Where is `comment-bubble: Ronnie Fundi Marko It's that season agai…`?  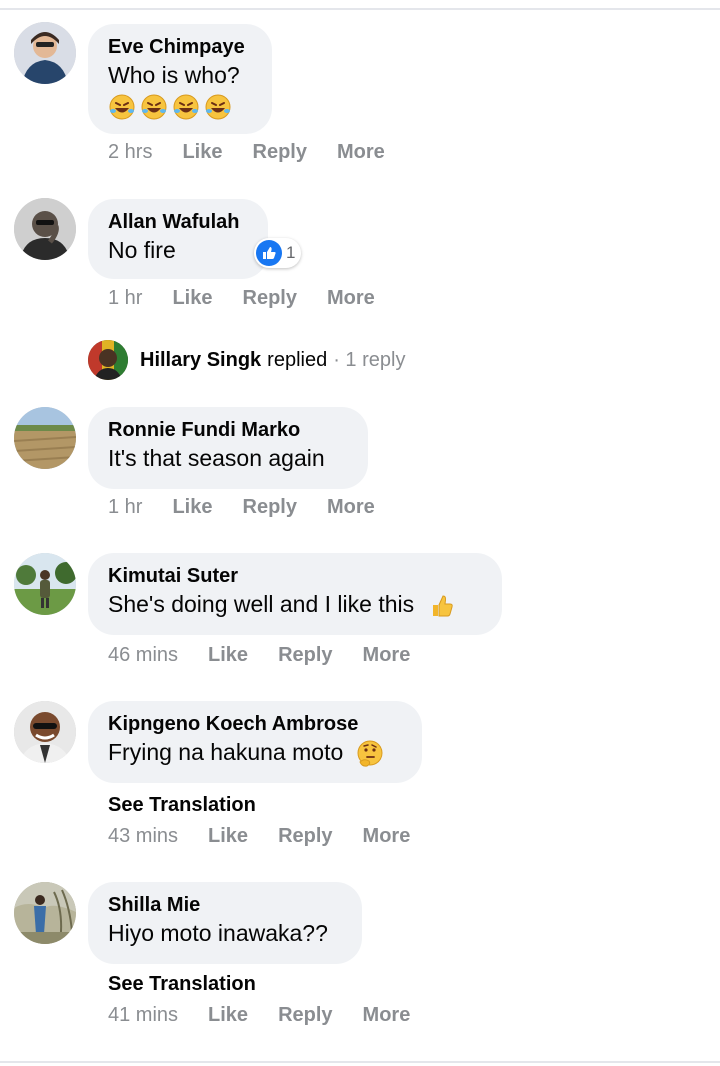
comment-bubble: Ronnie Fundi Marko It's that season agai… is located at coordinates (228, 448).